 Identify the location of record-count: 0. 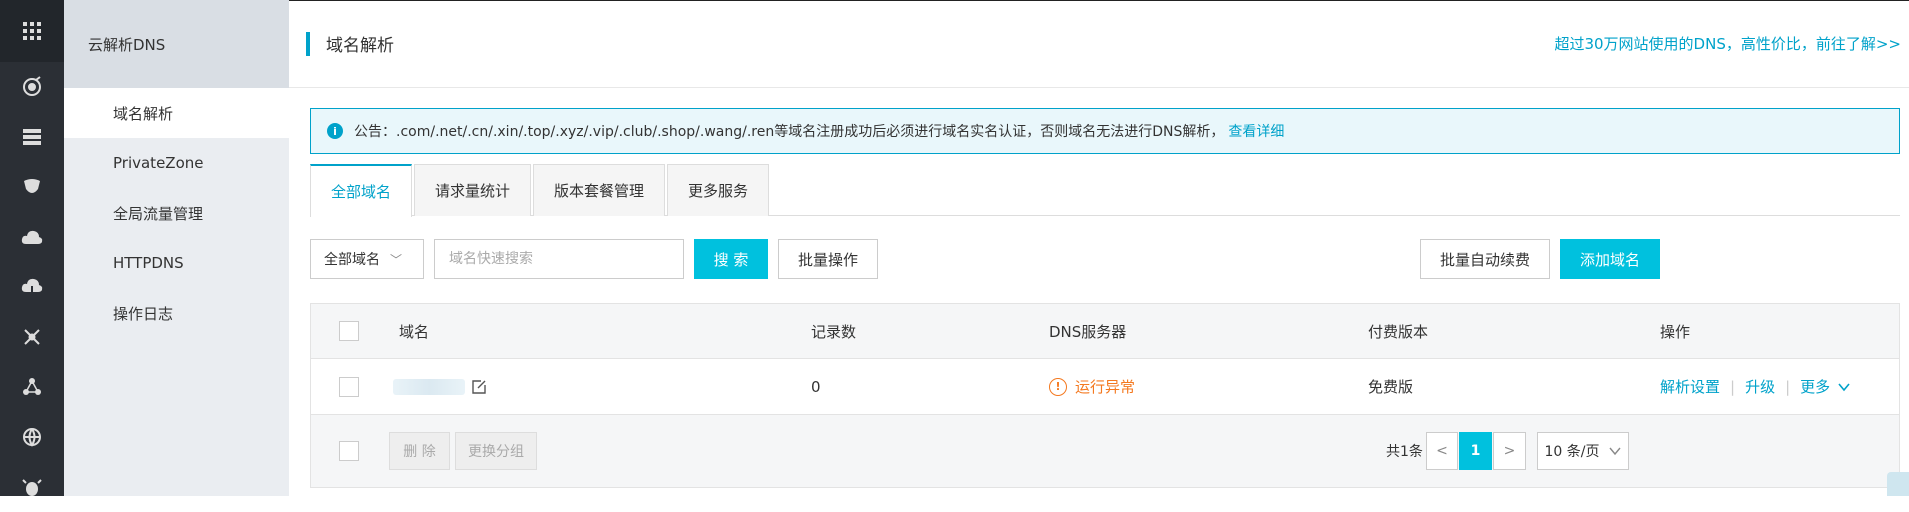
(816, 386).